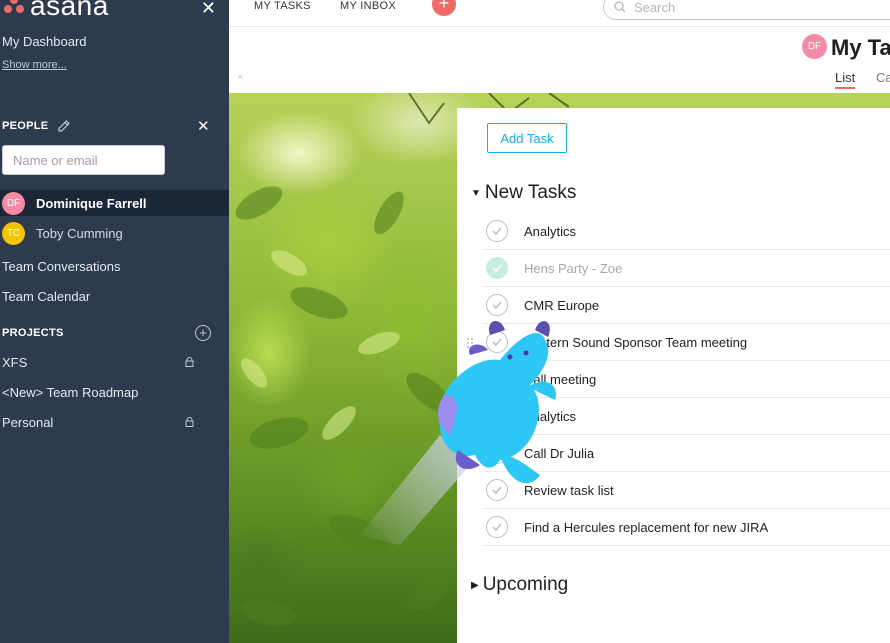 The width and height of the screenshot is (890, 643). Describe the element at coordinates (686, 490) in the screenshot. I see `task-row: Review task list` at that location.